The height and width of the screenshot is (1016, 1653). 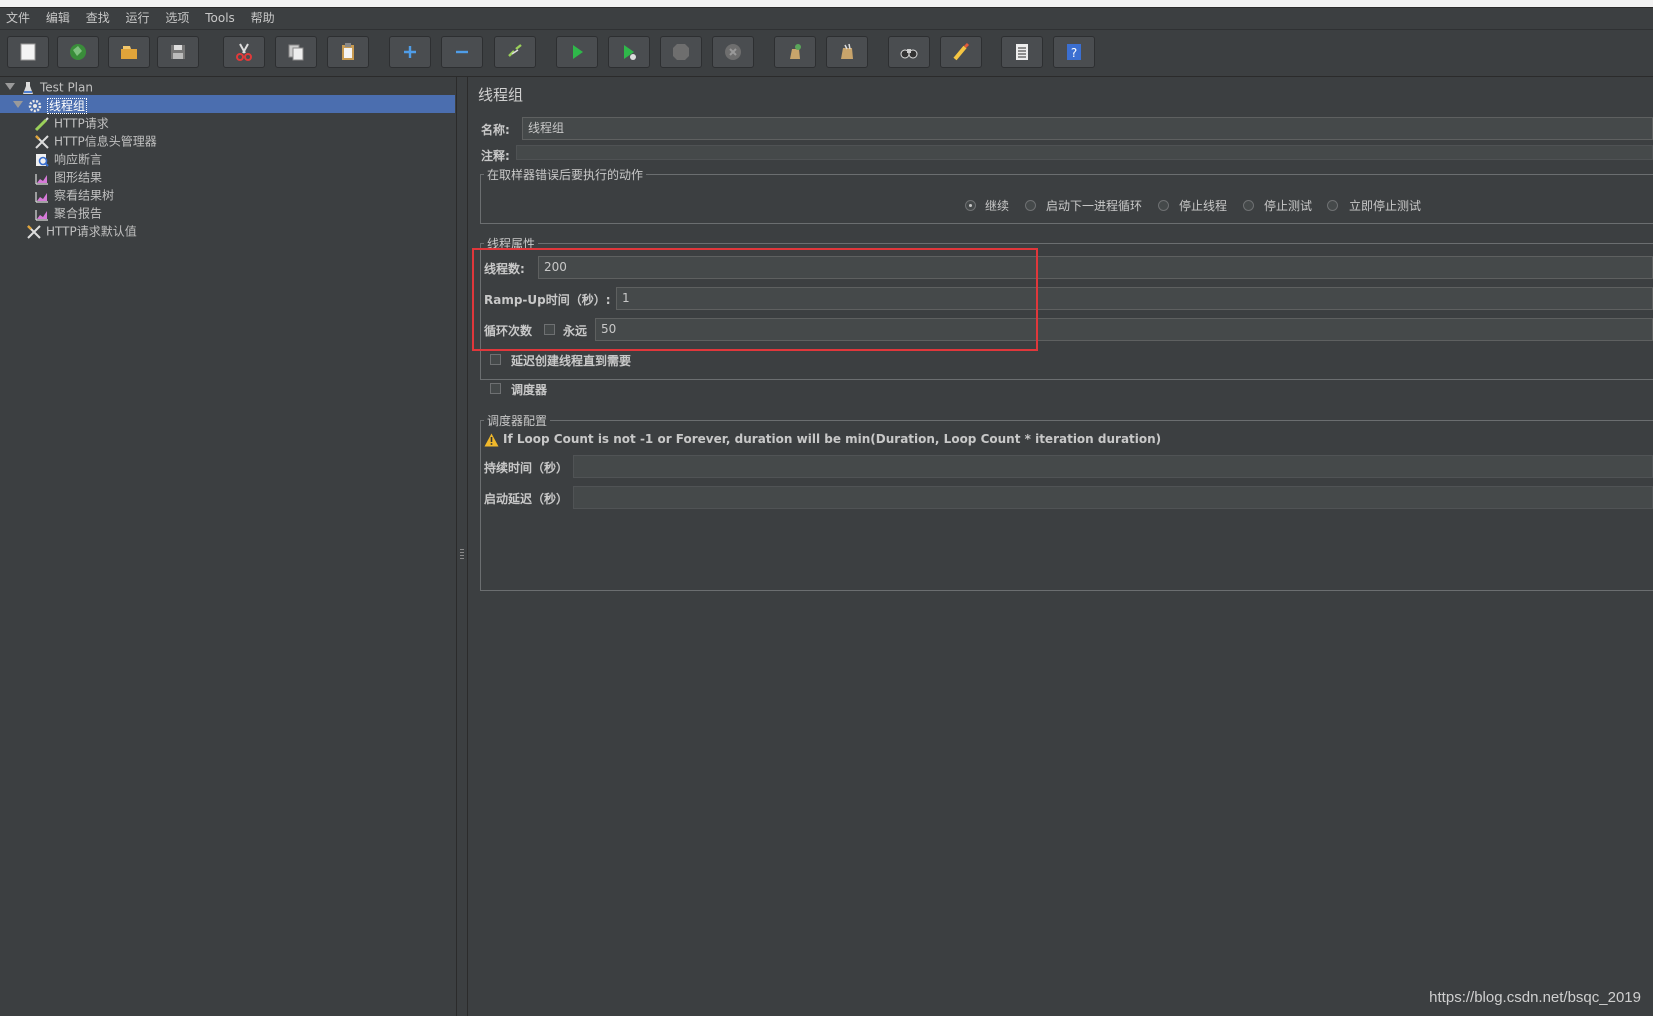 I want to click on copy-button, so click(x=296, y=52).